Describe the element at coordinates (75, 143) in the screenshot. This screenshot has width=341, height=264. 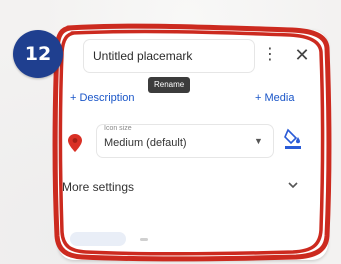
I see `map-pin-icon` at that location.